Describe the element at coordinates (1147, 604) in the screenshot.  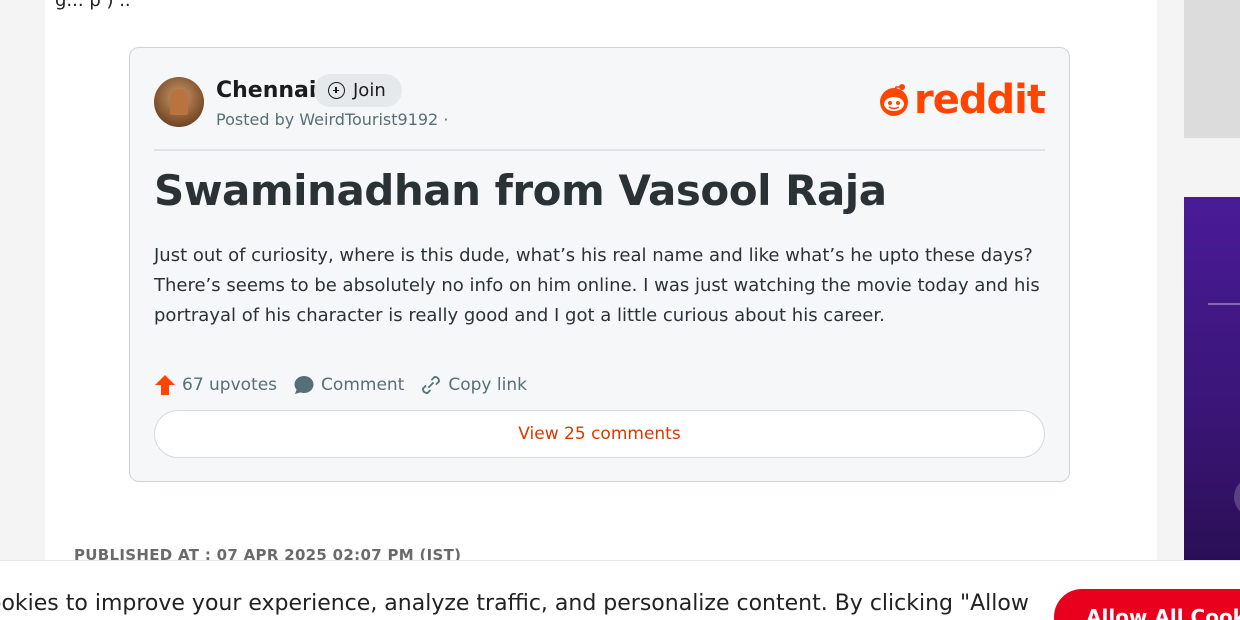
I see `allow-all-cookies-button: Allow All Cook` at that location.